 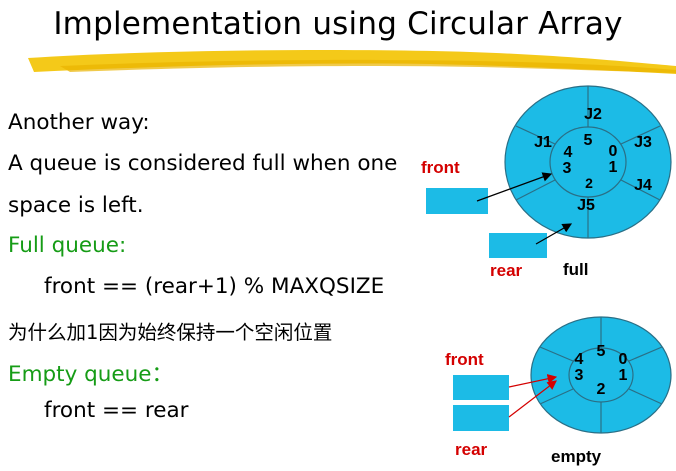 I want to click on empty-front-arrow, so click(x=533, y=381).